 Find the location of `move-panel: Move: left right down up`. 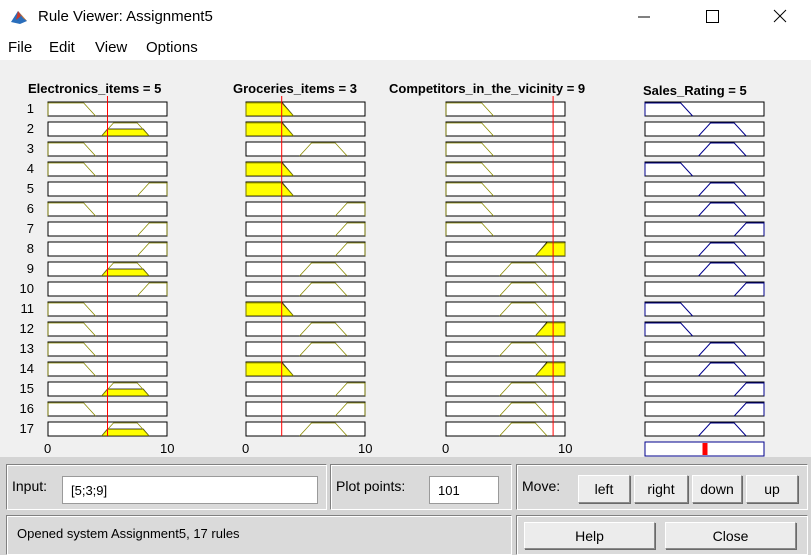

move-panel: Move: left right down up is located at coordinates (662, 487).